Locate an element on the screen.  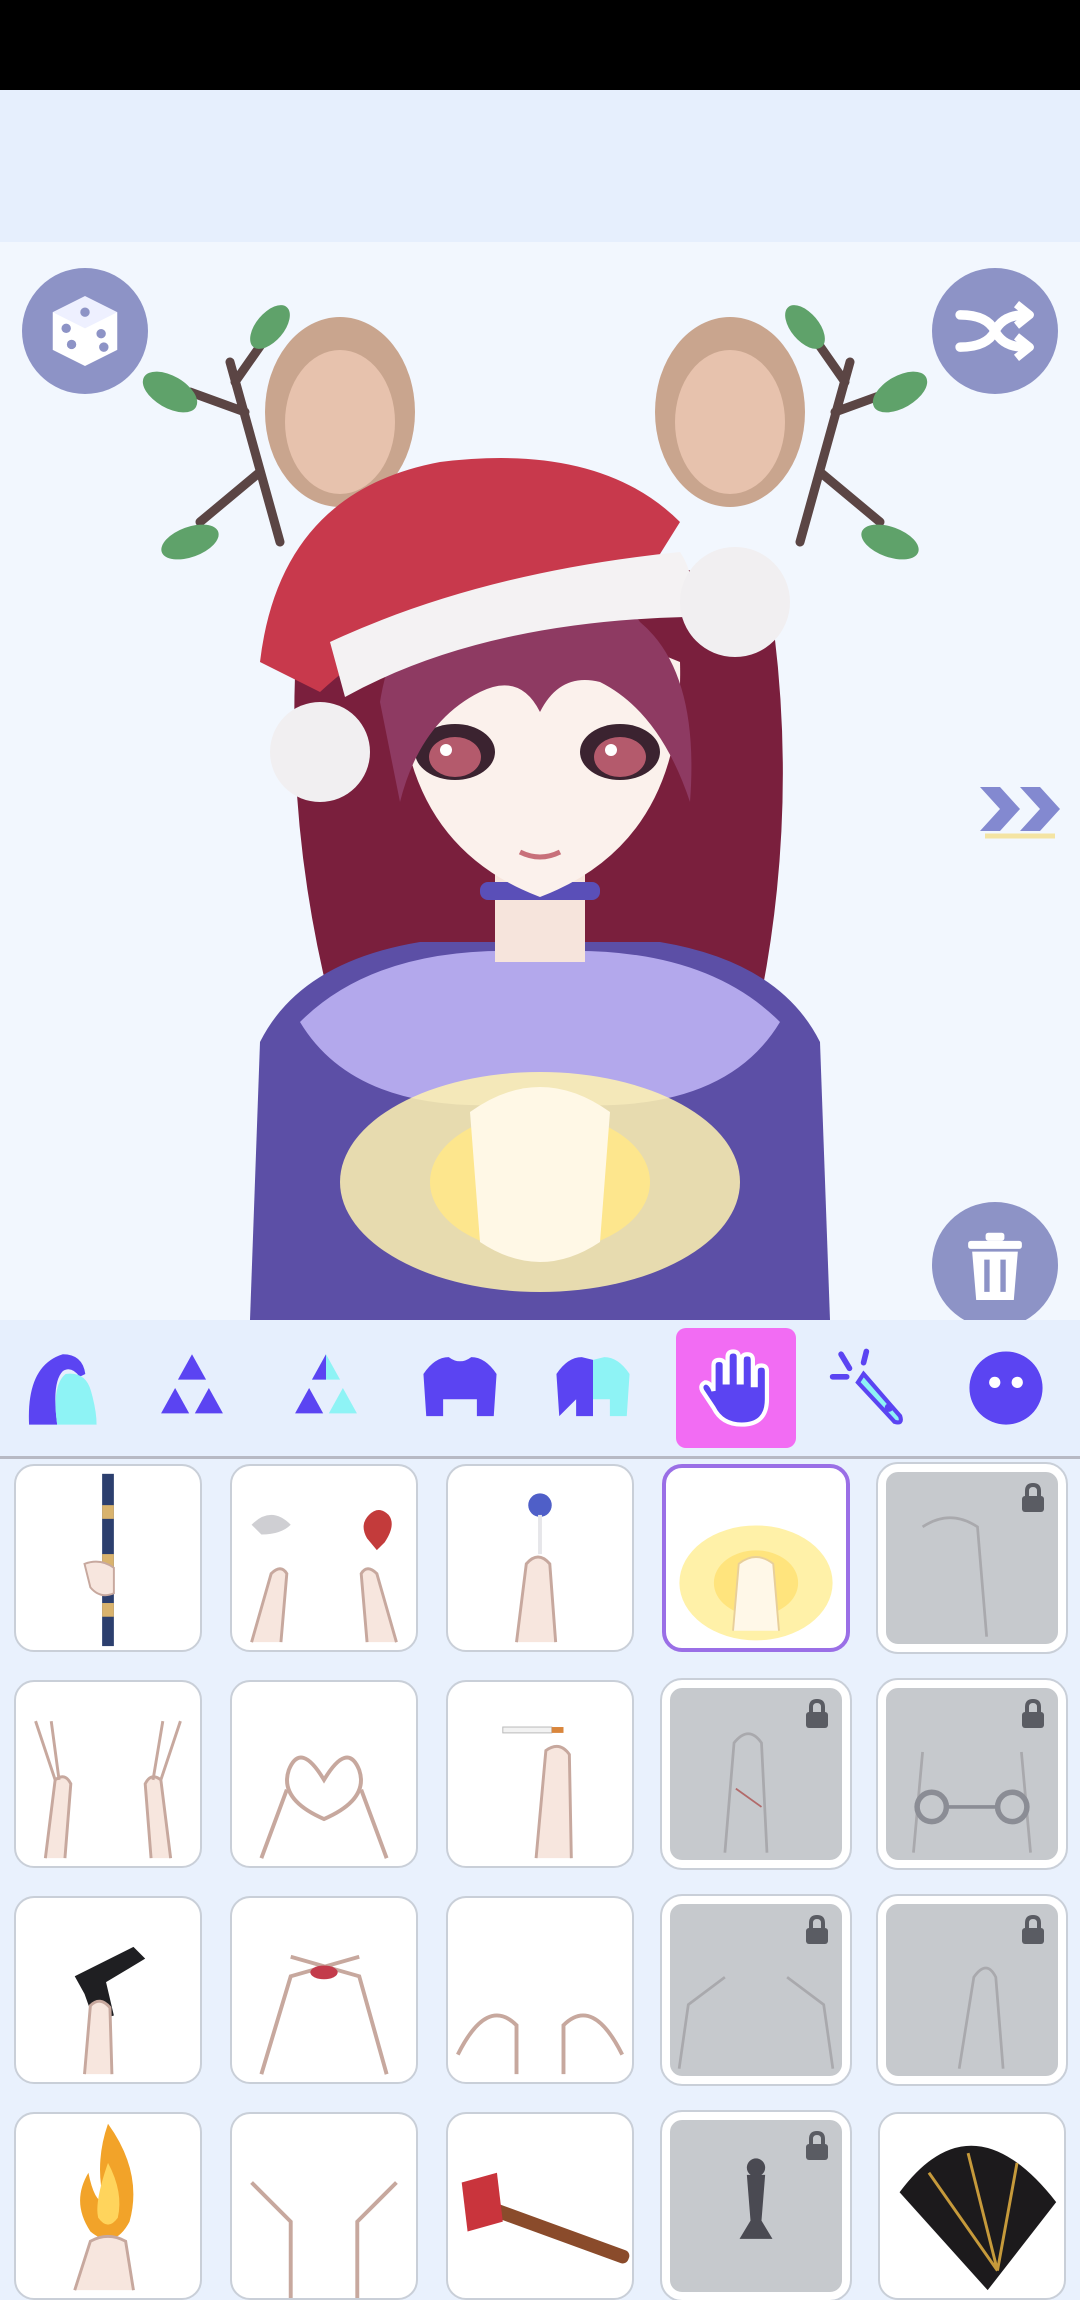
item-pointing-hands is located at coordinates (756, 1990).